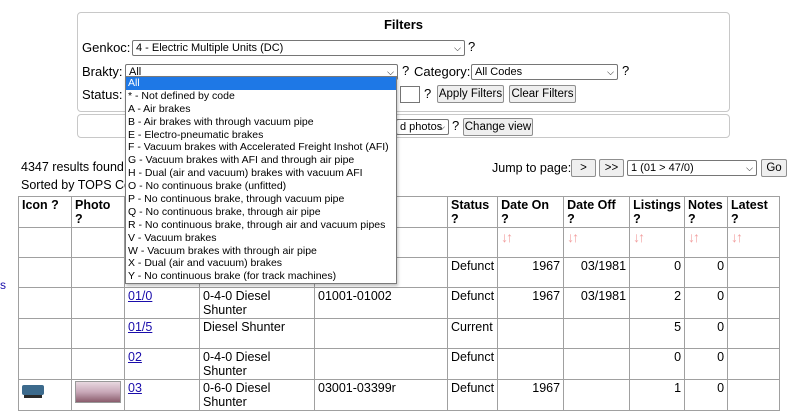  What do you see at coordinates (261, 135) in the screenshot?
I see `brakty-option: E - Electro-pneumatic brakes` at bounding box center [261, 135].